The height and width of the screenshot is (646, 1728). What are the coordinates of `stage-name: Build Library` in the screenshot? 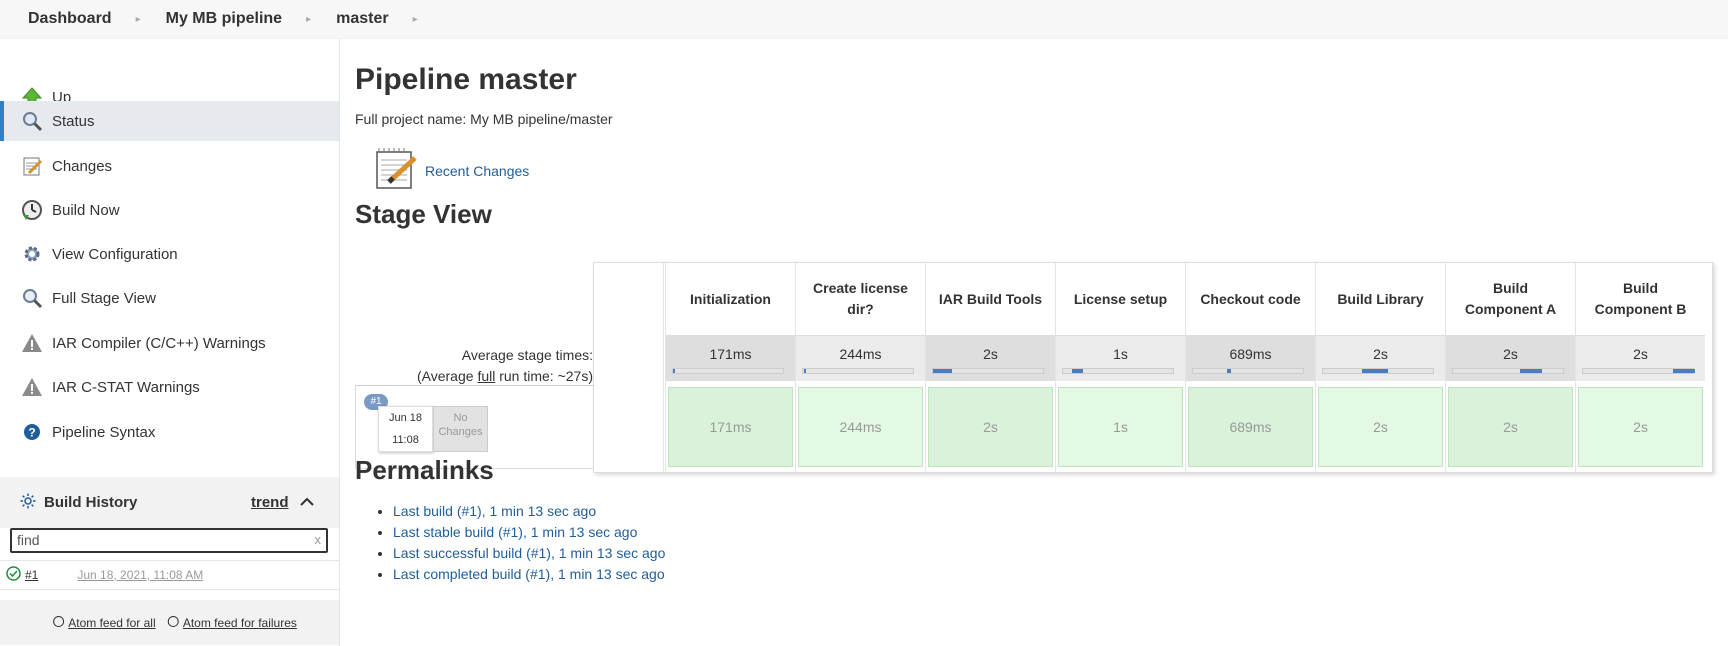 It's located at (1380, 298).